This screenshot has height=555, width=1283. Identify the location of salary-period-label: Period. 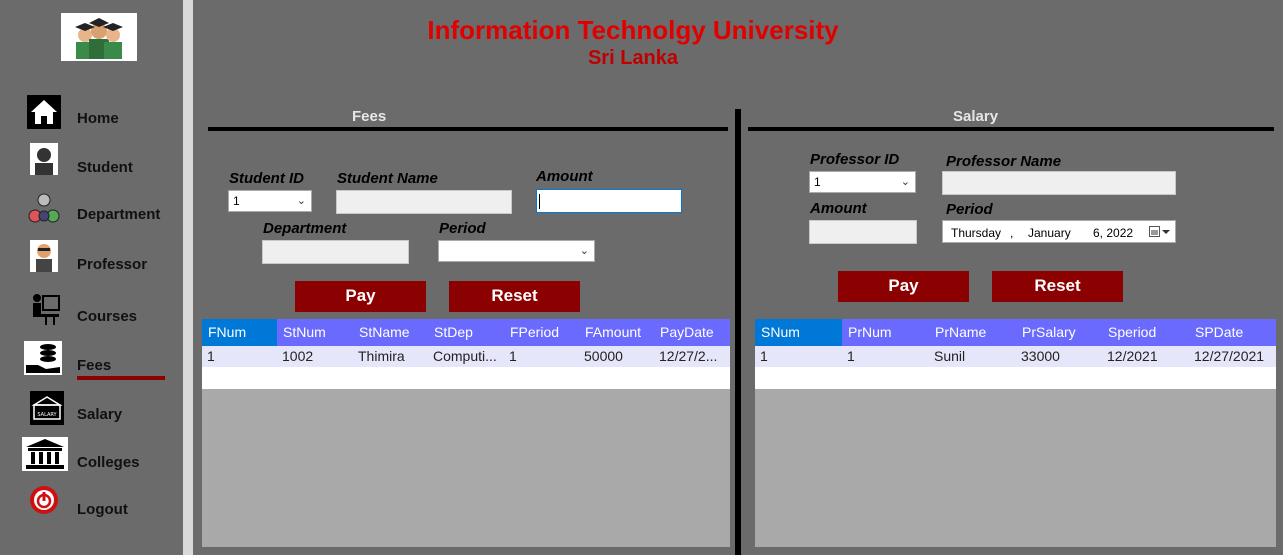
(969, 209).